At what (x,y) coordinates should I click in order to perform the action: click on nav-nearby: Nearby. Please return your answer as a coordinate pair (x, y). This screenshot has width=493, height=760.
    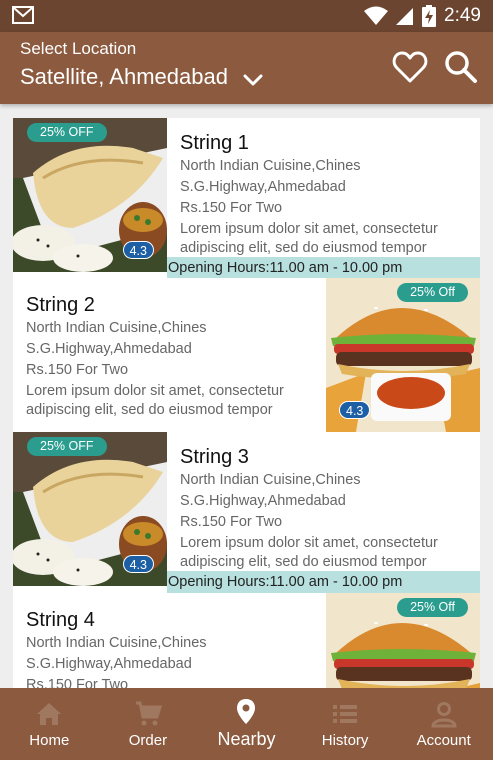
    Looking at the image, I should click on (246, 724).